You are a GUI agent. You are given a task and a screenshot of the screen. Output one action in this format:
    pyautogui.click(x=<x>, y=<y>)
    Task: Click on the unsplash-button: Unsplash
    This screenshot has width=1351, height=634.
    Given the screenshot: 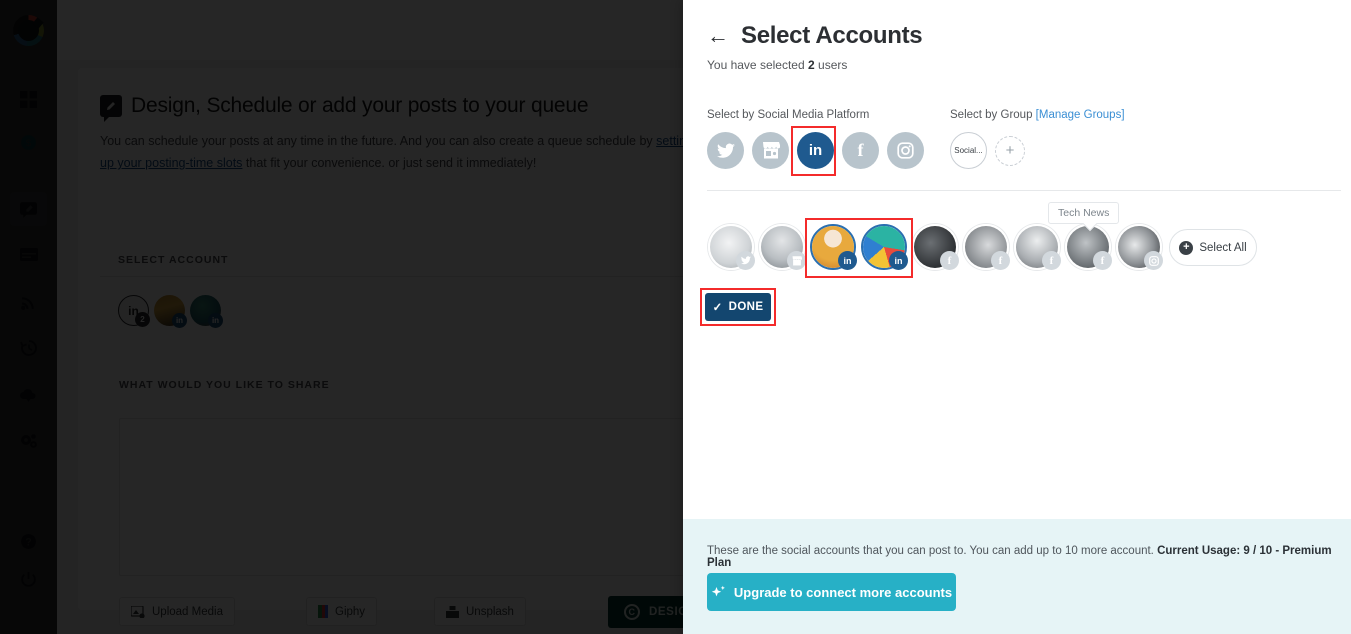 What is the action you would take?
    pyautogui.click(x=480, y=611)
    